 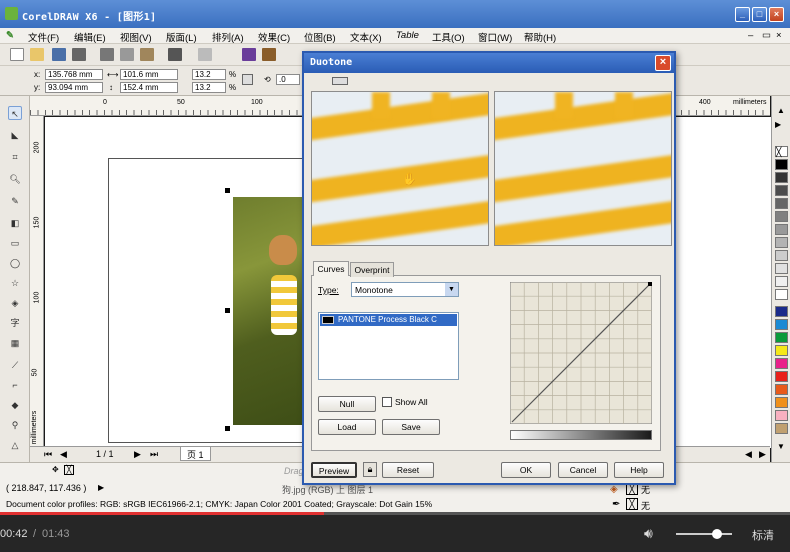 What do you see at coordinates (15, 113) in the screenshot?
I see `pick-tool-icon: ↖` at bounding box center [15, 113].